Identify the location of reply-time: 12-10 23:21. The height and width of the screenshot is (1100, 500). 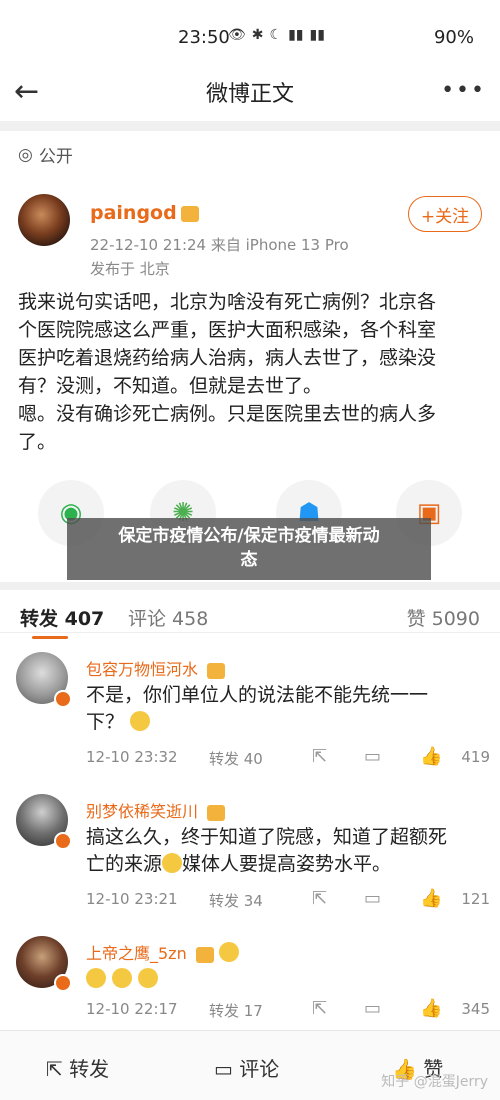
(132, 899).